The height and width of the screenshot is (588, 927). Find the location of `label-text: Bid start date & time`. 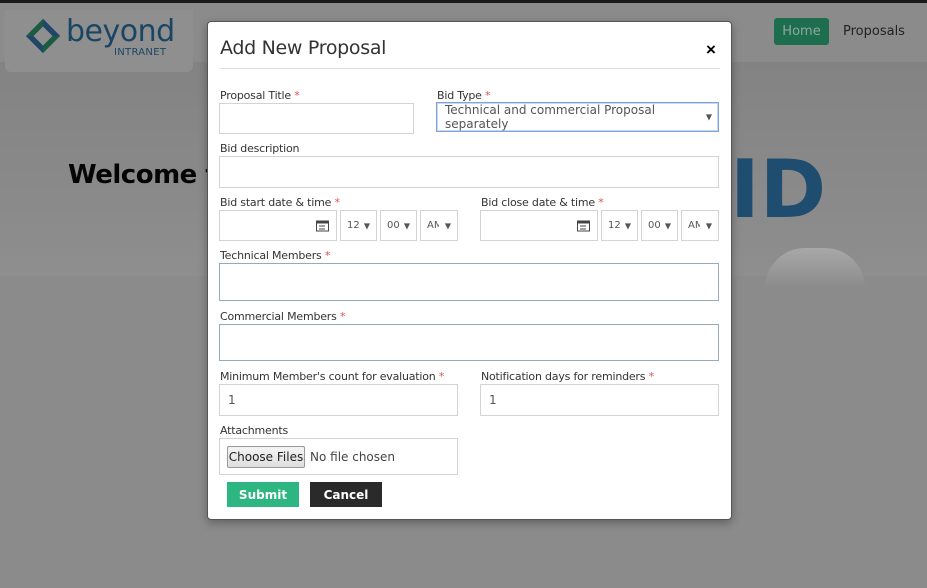

label-text: Bid start date & time is located at coordinates (276, 202).